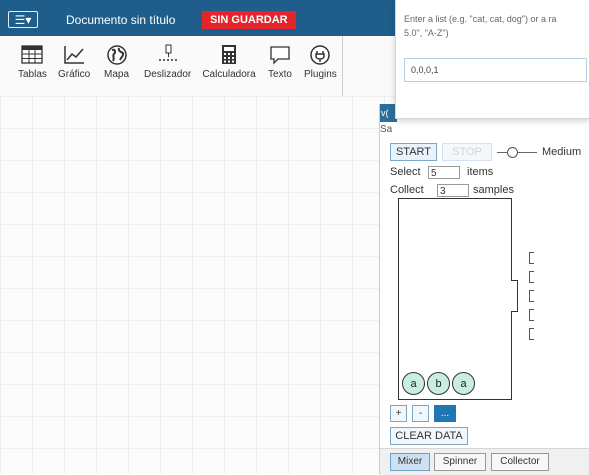  I want to click on tool-slider-label: Deslizador, so click(168, 74).